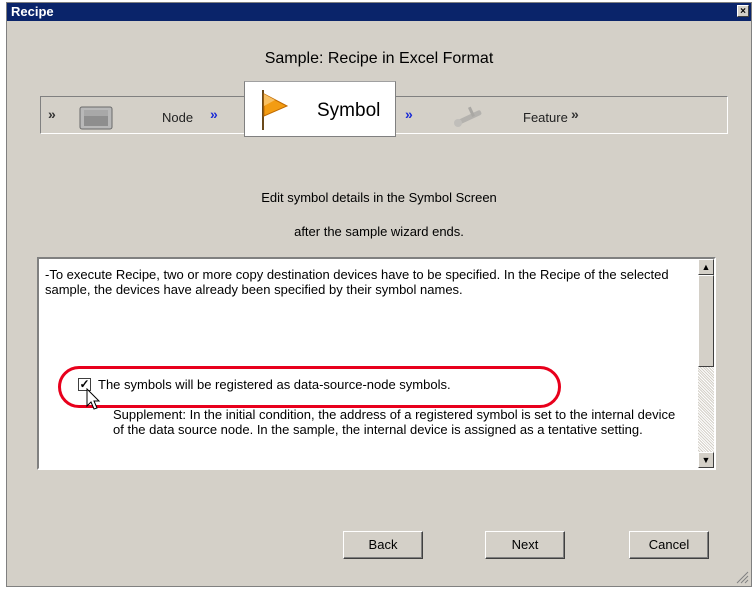  I want to click on step-symbol-active: Symbol, so click(320, 109).